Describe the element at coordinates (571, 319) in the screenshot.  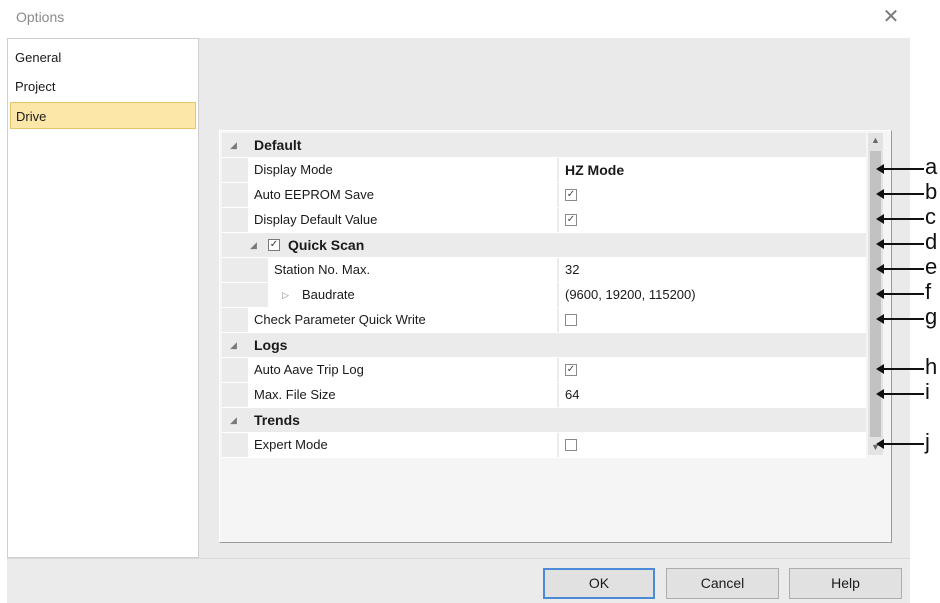
I see `check-parameter-quick-write-checkbox` at that location.